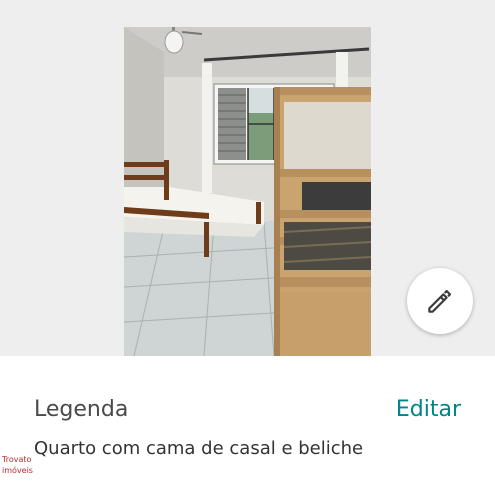 This screenshot has width=495, height=500. Describe the element at coordinates (17, 465) in the screenshot. I see `watermark-logo: Trovato imóveis` at that location.